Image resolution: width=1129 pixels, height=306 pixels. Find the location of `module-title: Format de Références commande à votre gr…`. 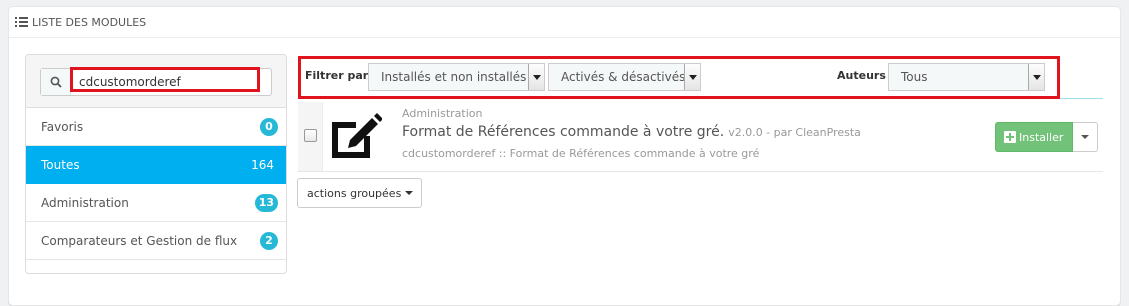

module-title: Format de Références commande à votre gr… is located at coordinates (563, 132).